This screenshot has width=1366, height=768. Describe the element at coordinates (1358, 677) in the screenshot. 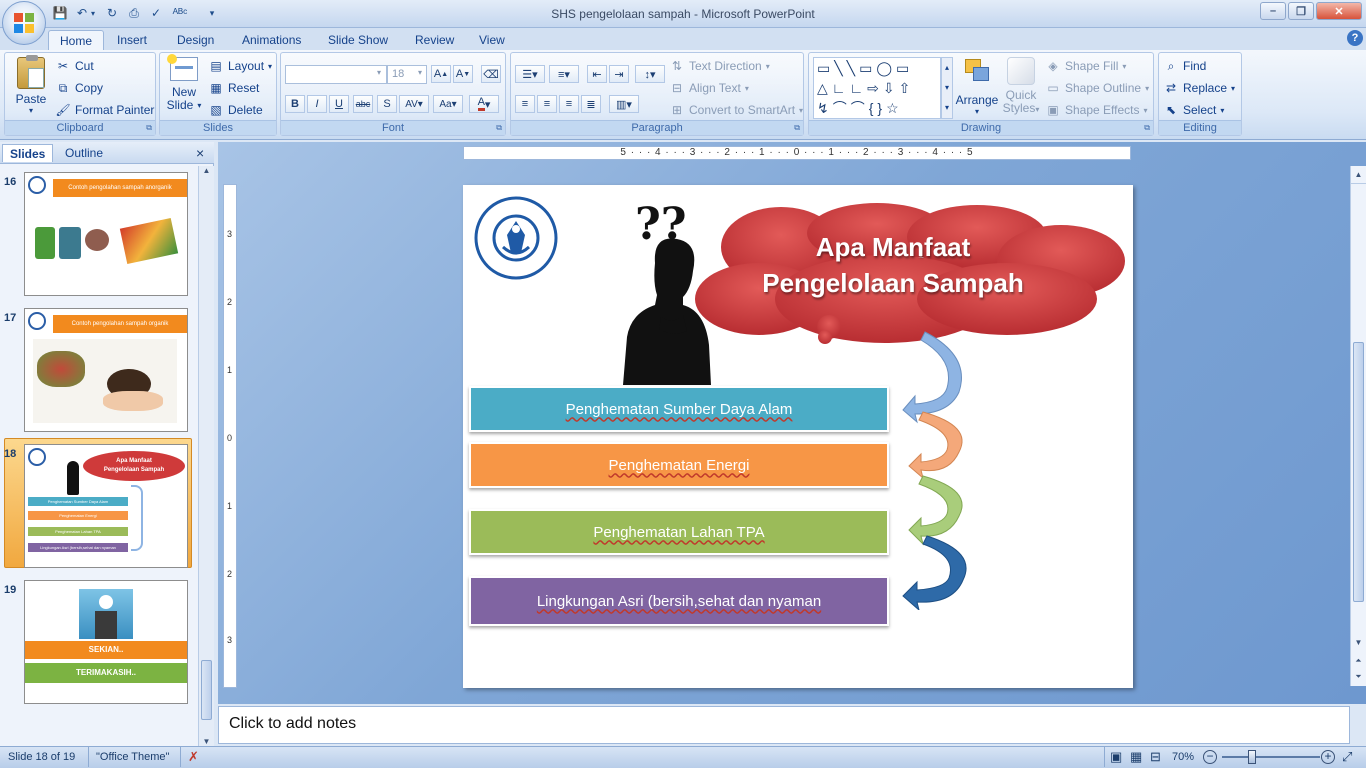

I see `next-slide-icon: ⏷` at that location.